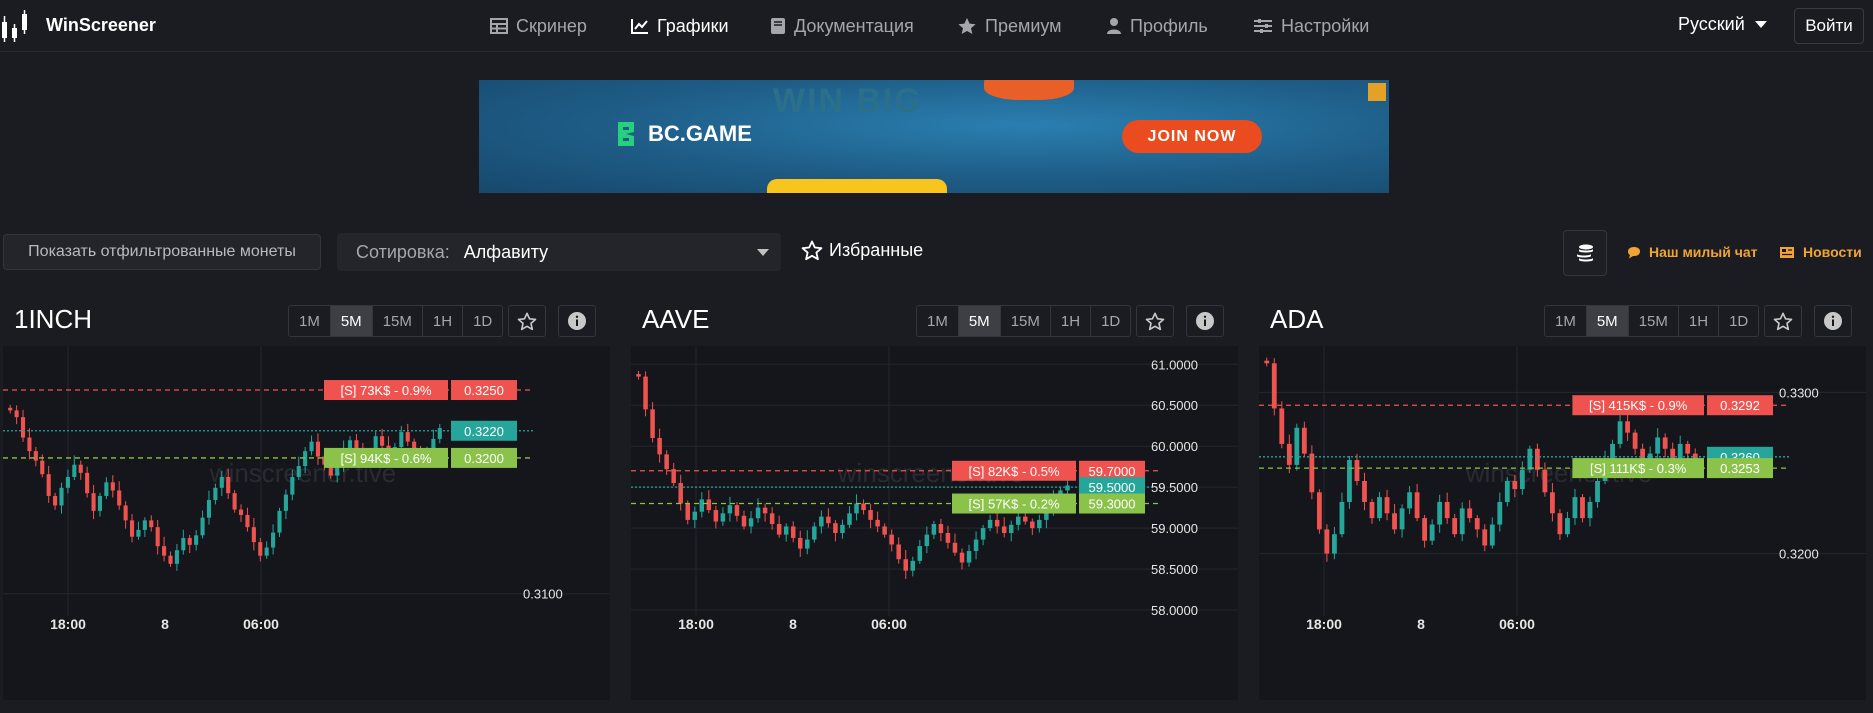 This screenshot has height=713, width=1873. Describe the element at coordinates (1692, 252) in the screenshot. I see `chat-link: Наш милый чат` at that location.